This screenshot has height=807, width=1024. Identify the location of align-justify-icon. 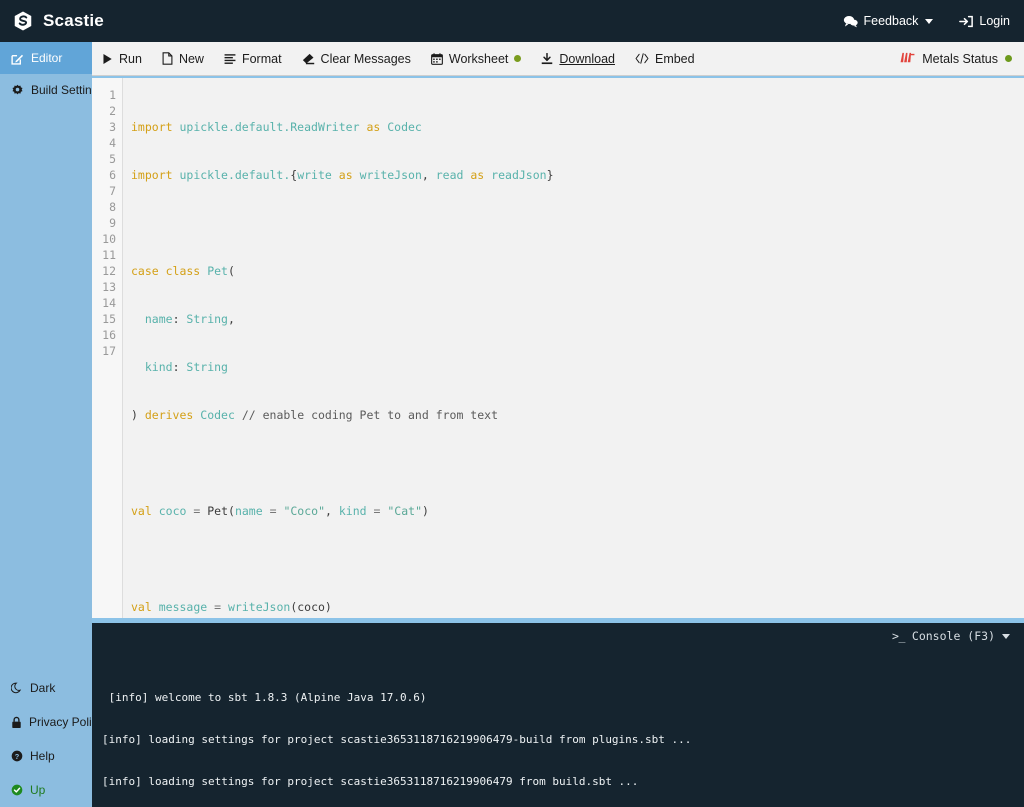
(230, 59).